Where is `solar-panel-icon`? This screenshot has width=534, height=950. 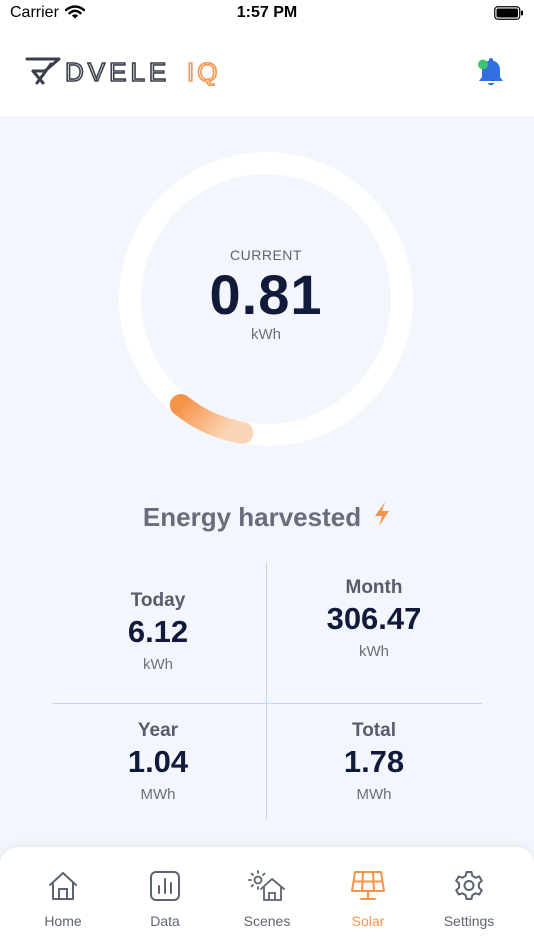 solar-panel-icon is located at coordinates (368, 885).